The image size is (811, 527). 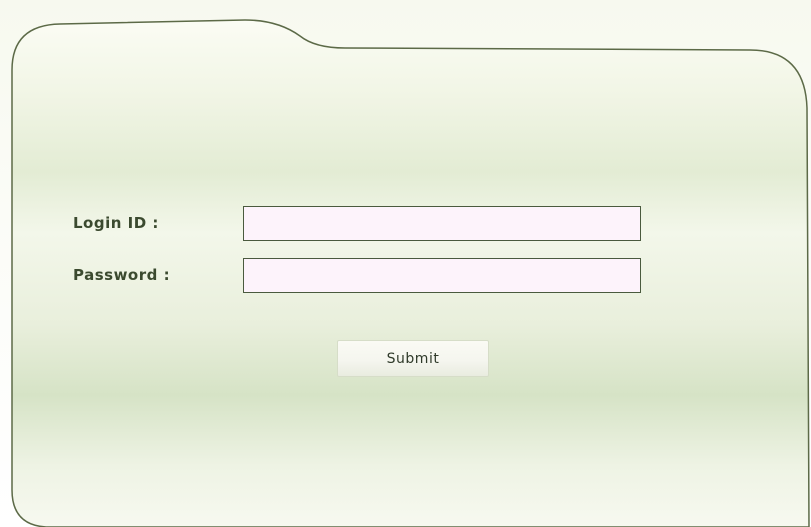 What do you see at coordinates (116, 223) in the screenshot?
I see `login-id-label: Login ID :` at bounding box center [116, 223].